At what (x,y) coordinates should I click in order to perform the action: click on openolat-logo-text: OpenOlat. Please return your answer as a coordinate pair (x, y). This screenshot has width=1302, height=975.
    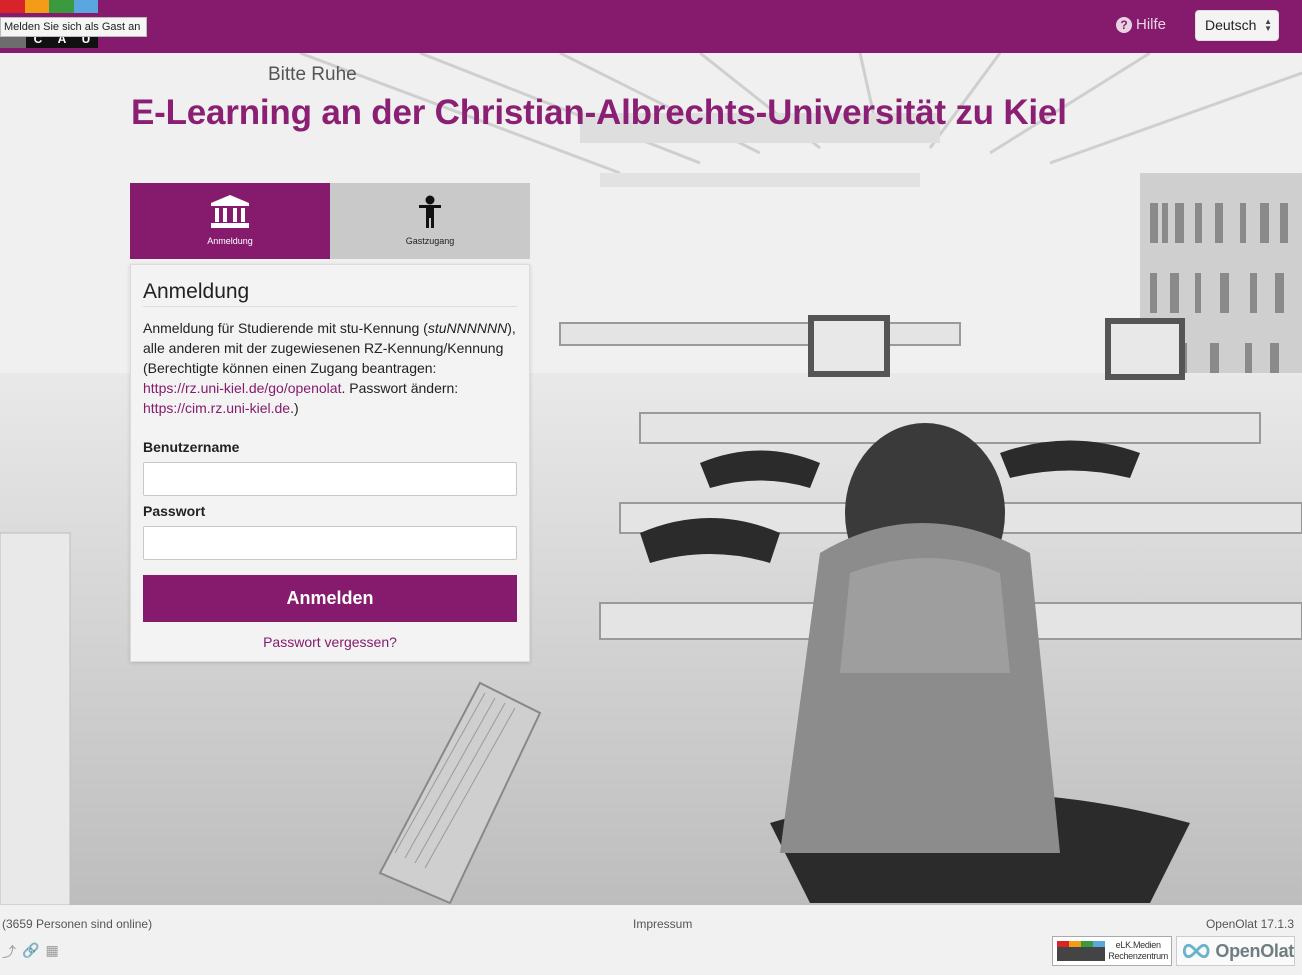
    Looking at the image, I should click on (1254, 950).